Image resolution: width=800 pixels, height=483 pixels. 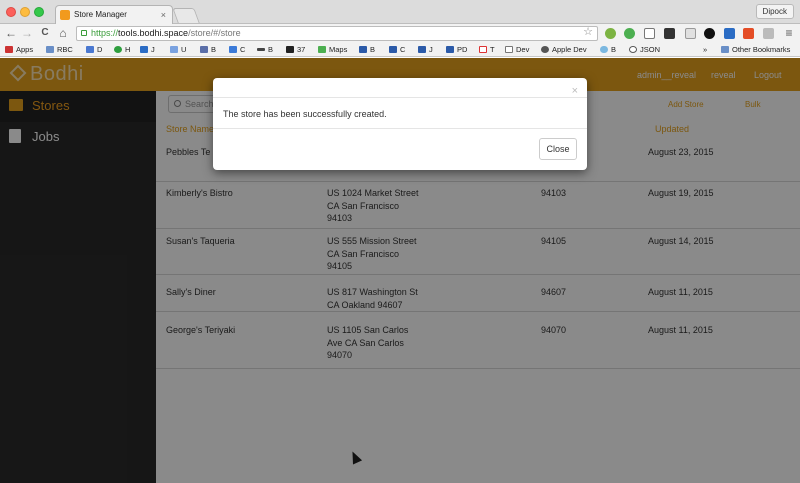 What do you see at coordinates (649, 33) in the screenshot?
I see `cast-extension-icon` at bounding box center [649, 33].